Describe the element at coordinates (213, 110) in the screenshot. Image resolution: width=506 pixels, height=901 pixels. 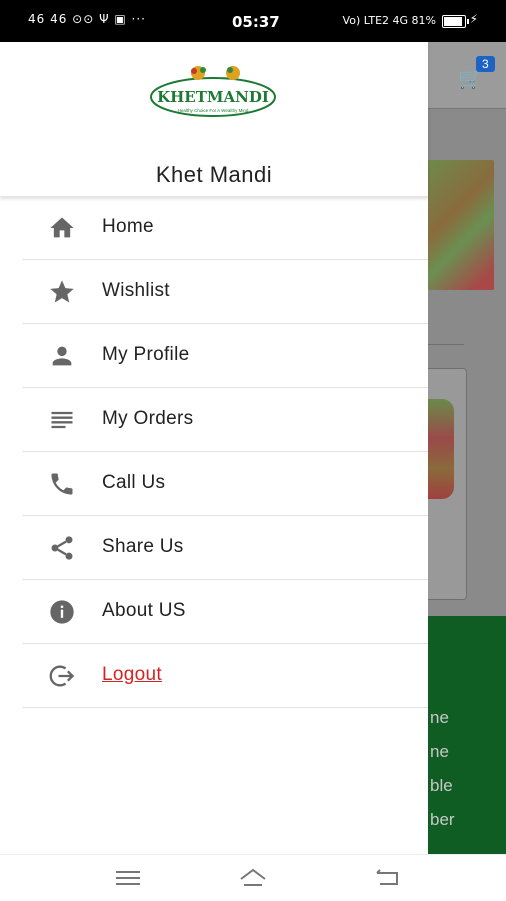
I see `logo-tagline: Healthy Choice For A Wealthy Mind` at that location.